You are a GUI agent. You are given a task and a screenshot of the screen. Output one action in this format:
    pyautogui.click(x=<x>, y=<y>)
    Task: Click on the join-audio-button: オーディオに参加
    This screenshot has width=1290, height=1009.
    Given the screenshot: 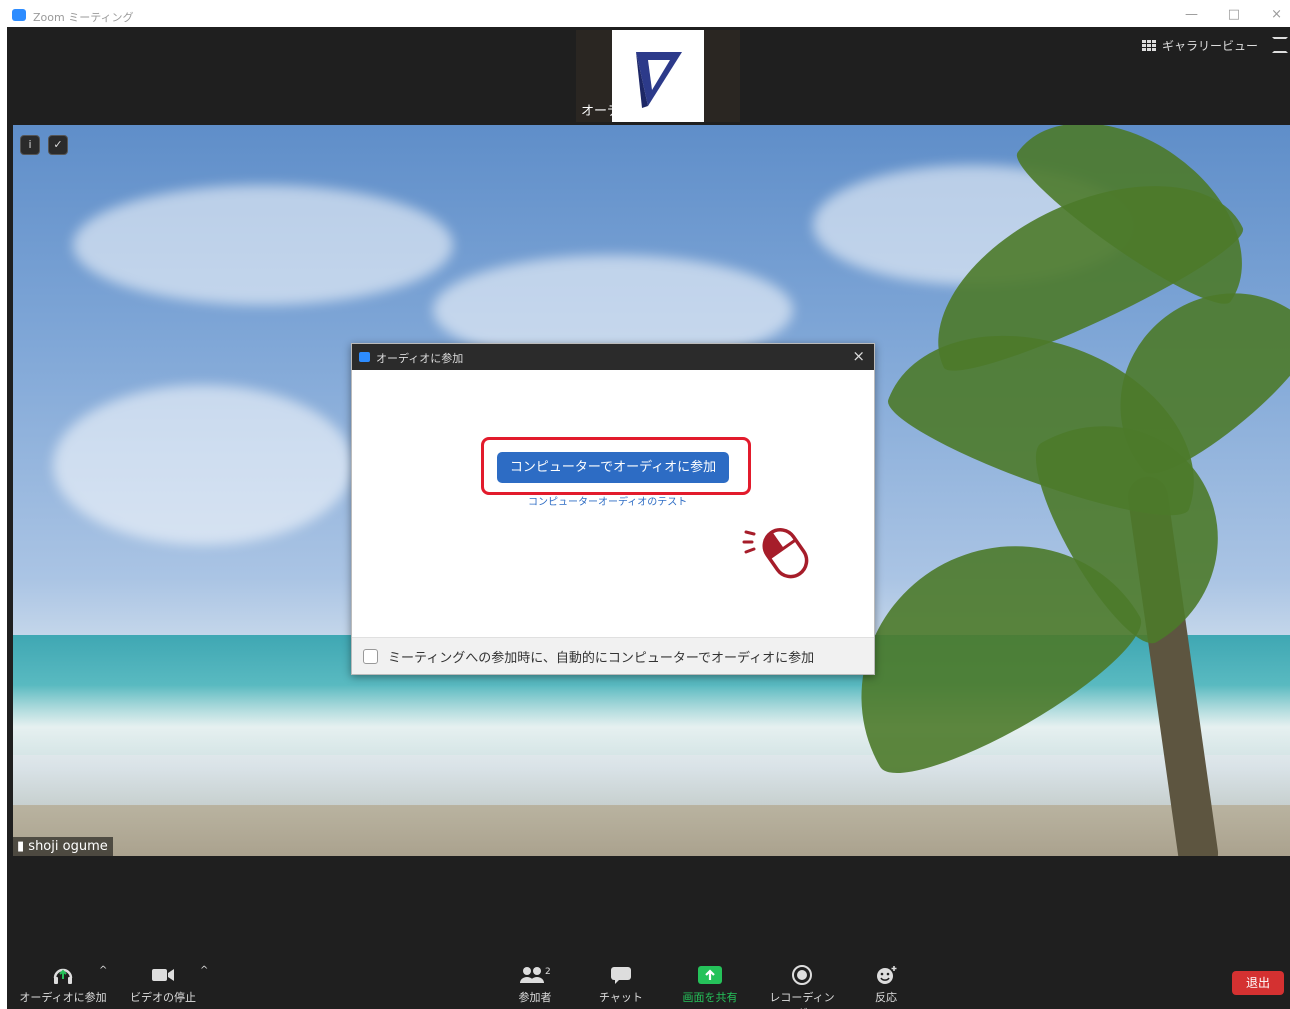 What is the action you would take?
    pyautogui.click(x=63, y=985)
    